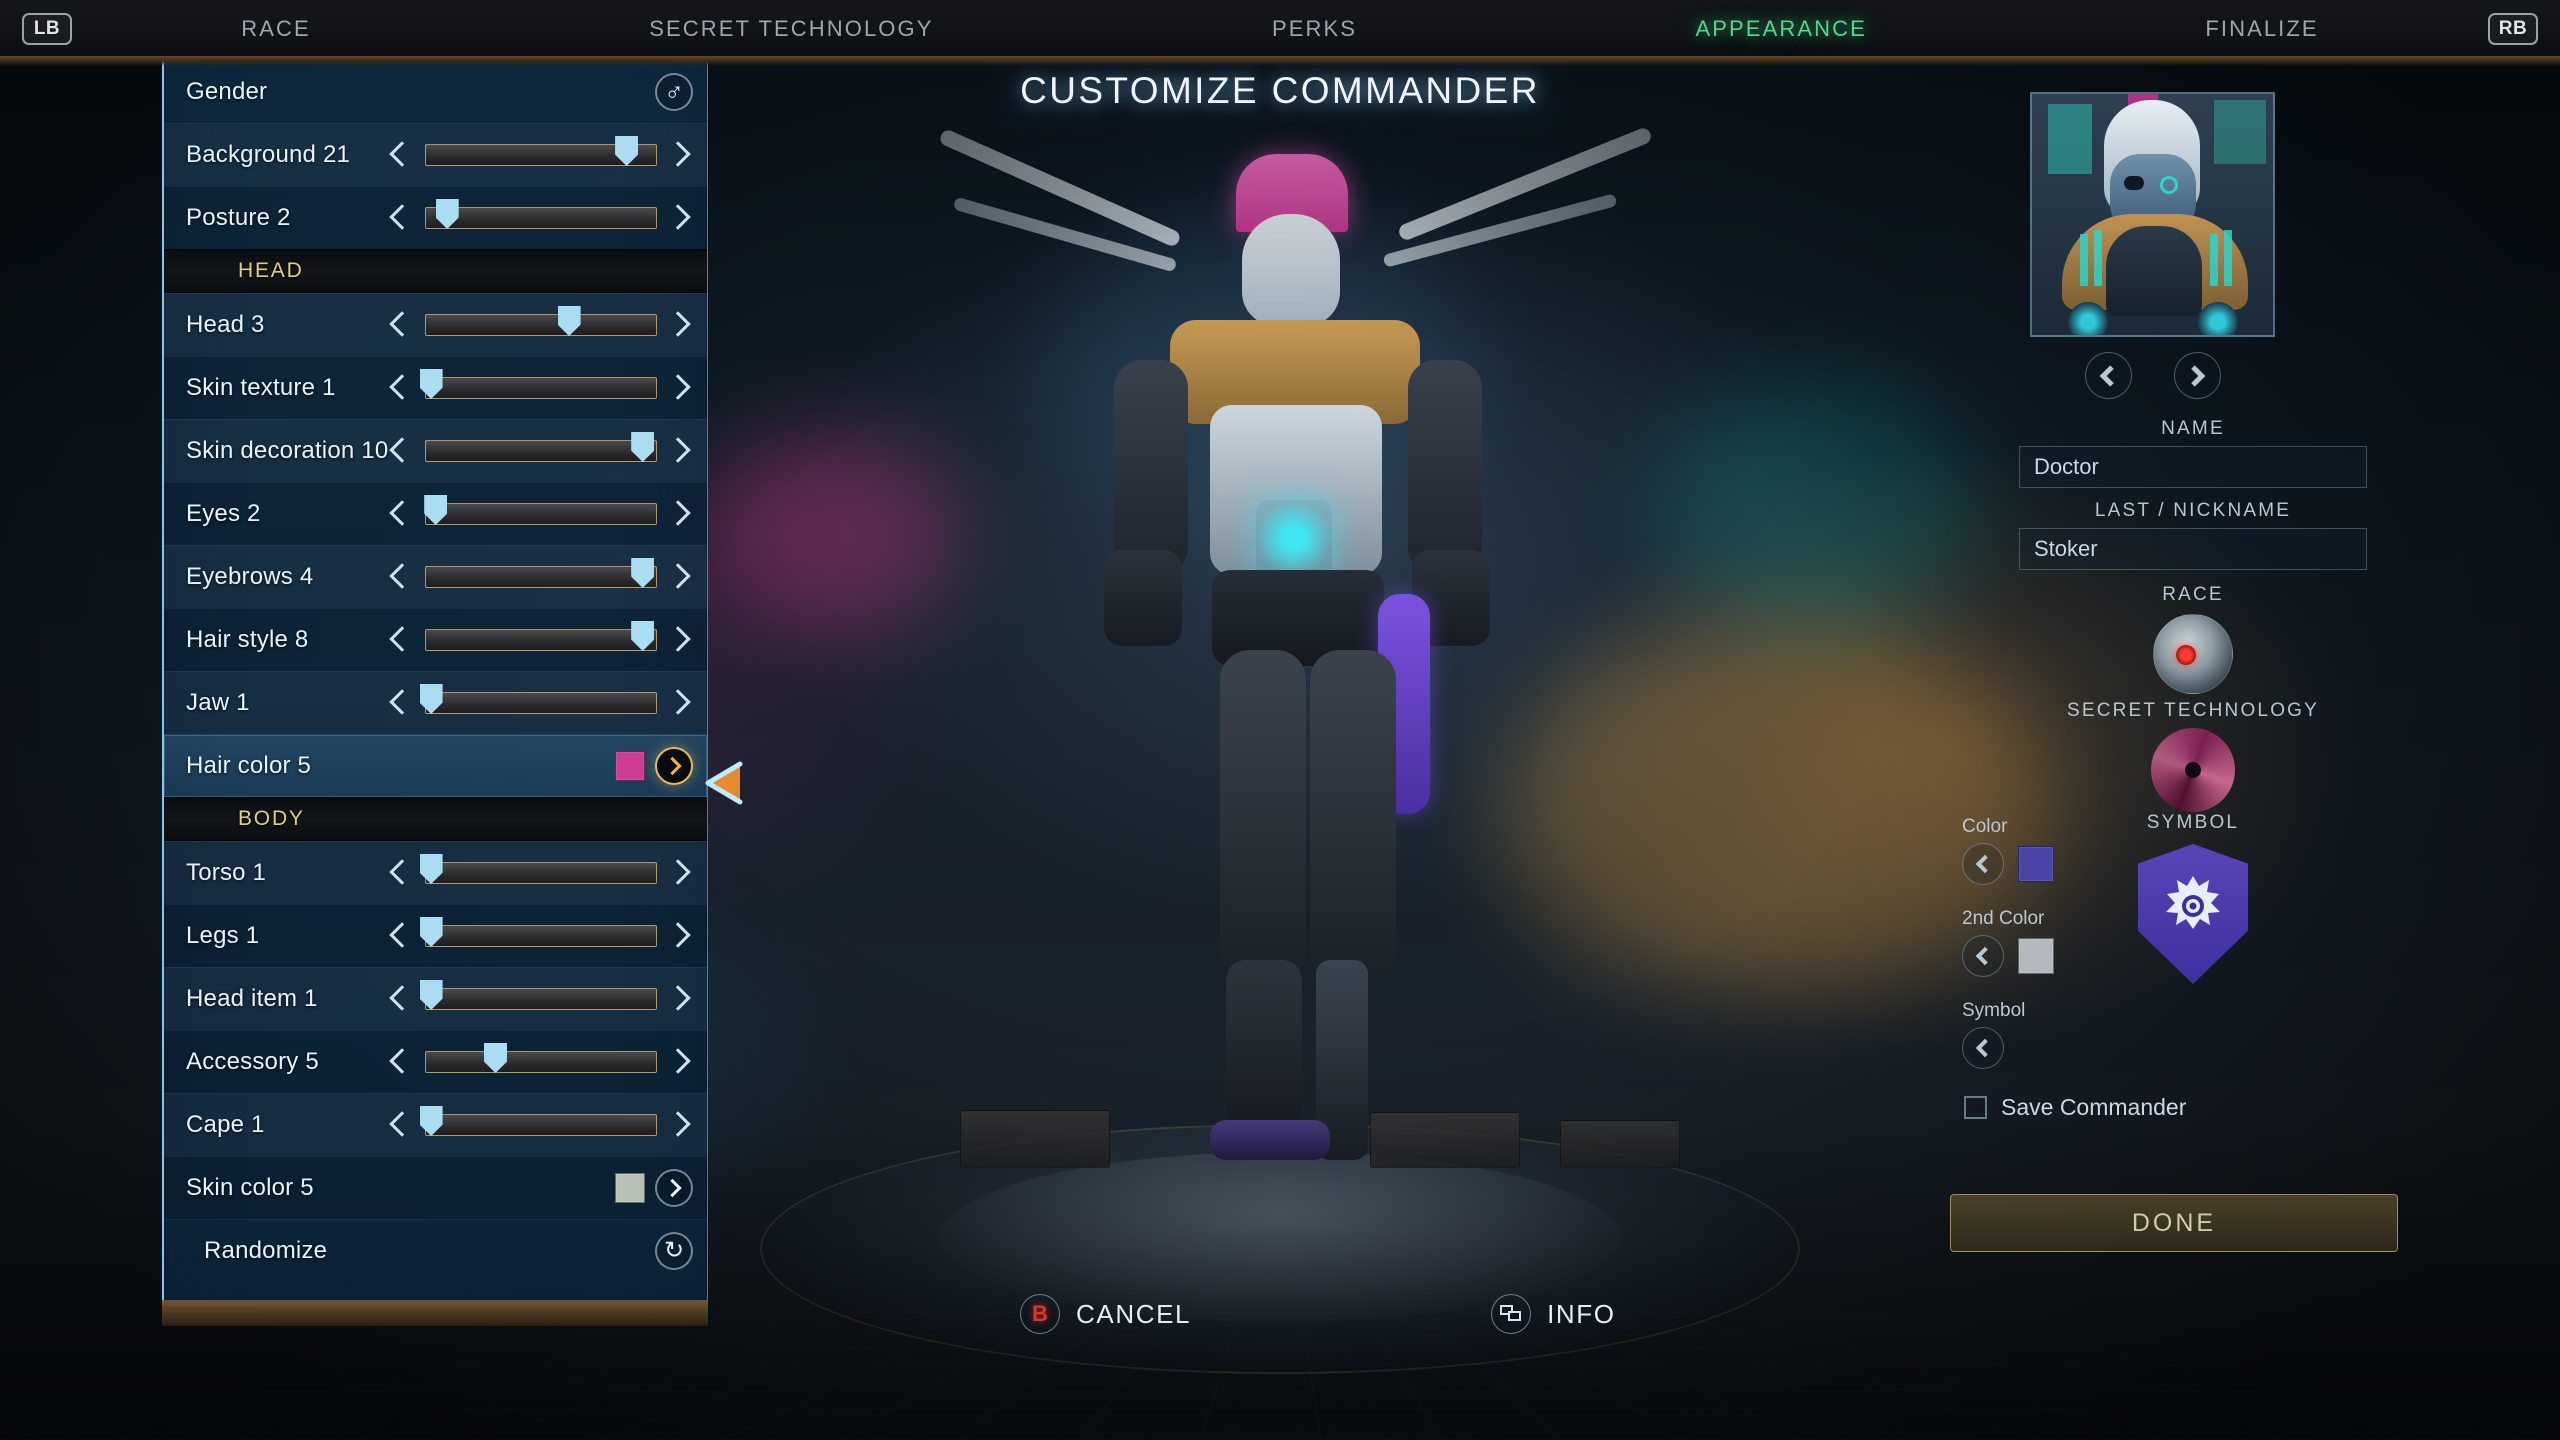 The width and height of the screenshot is (2560, 1440). I want to click on tab-perks: PERKS, so click(1314, 29).